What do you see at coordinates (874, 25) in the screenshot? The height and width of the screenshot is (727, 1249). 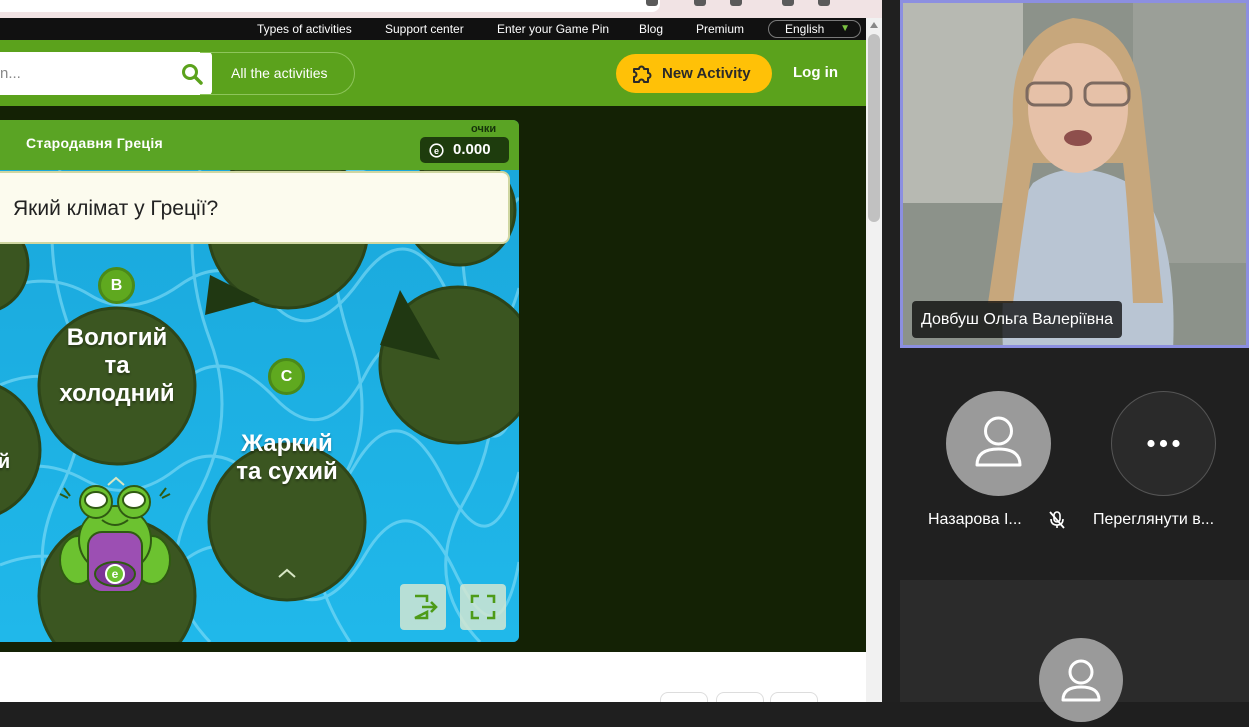 I see `scroll-up-arrow-icon` at bounding box center [874, 25].